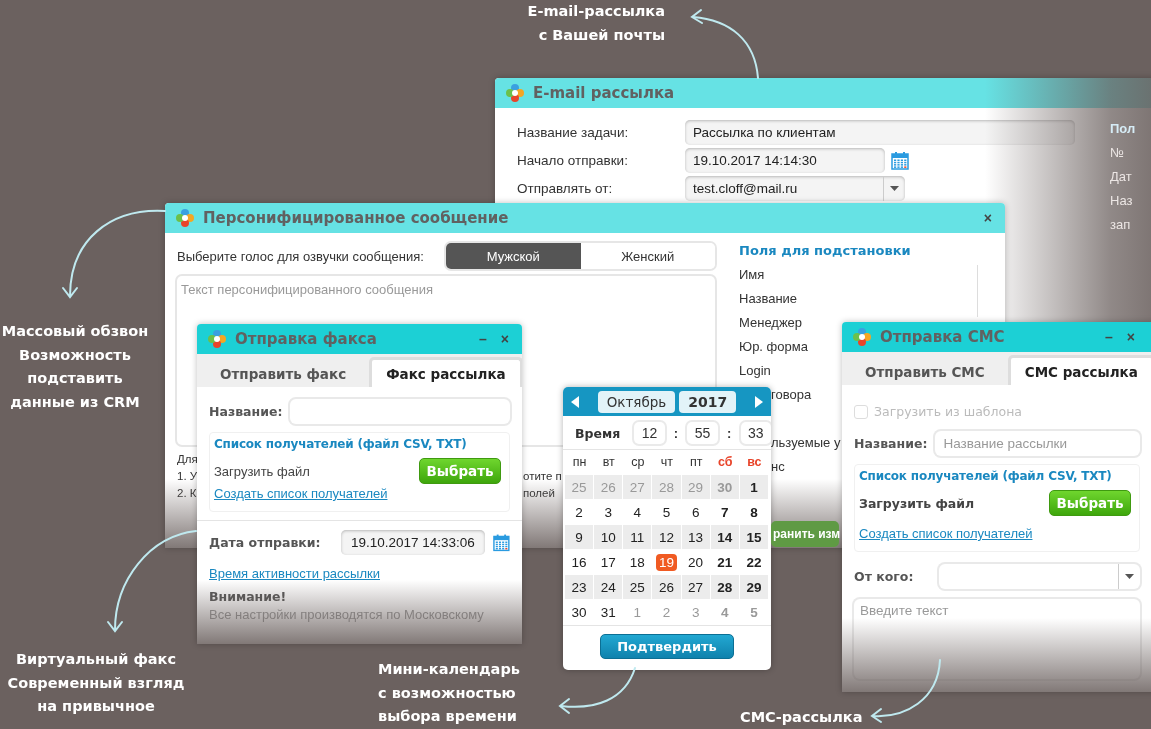 The height and width of the screenshot is (729, 1151). Describe the element at coordinates (943, 337) in the screenshot. I see `window-title: Отправка СМС` at that location.